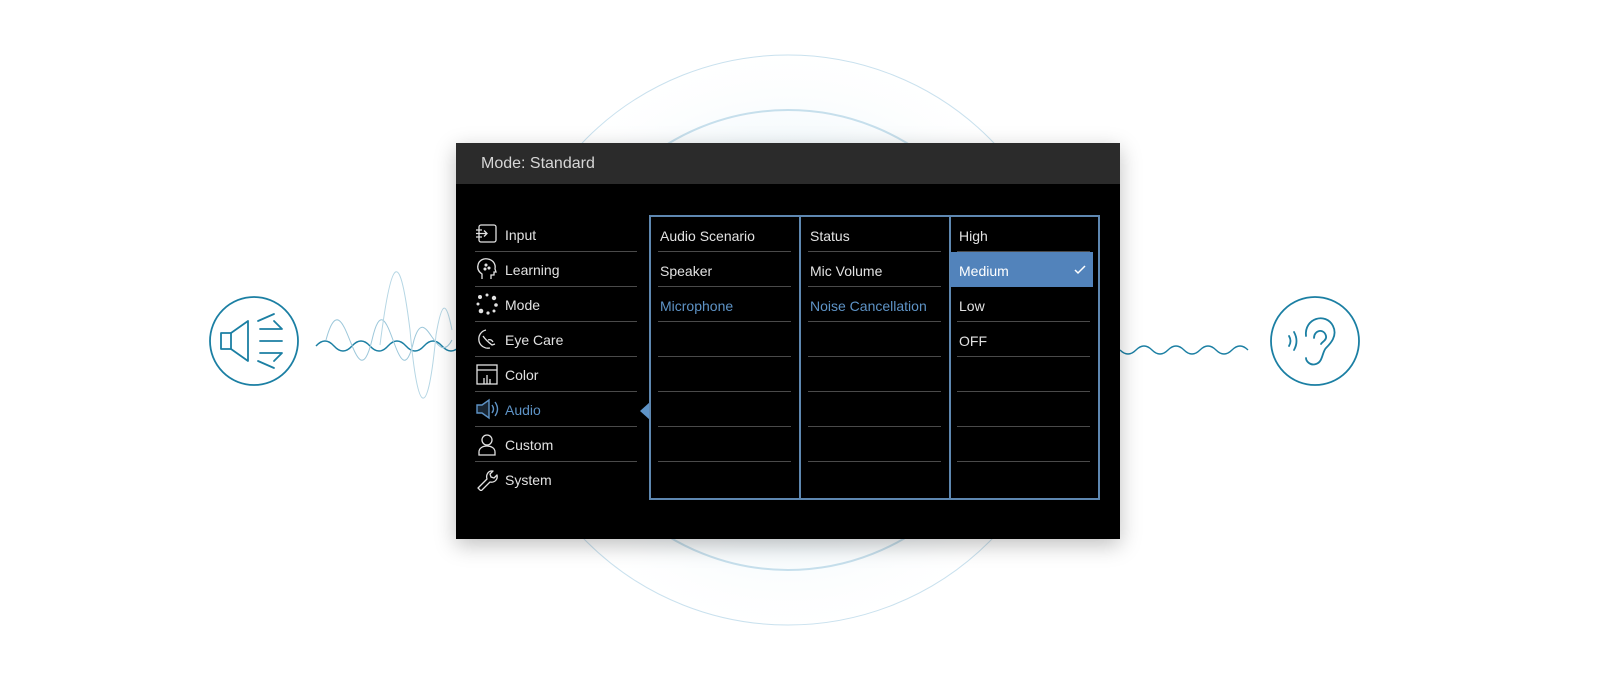 The width and height of the screenshot is (1600, 686). I want to click on microphone-submenu-column: Status Mic Volume Noise Cancellation, so click(874, 339).